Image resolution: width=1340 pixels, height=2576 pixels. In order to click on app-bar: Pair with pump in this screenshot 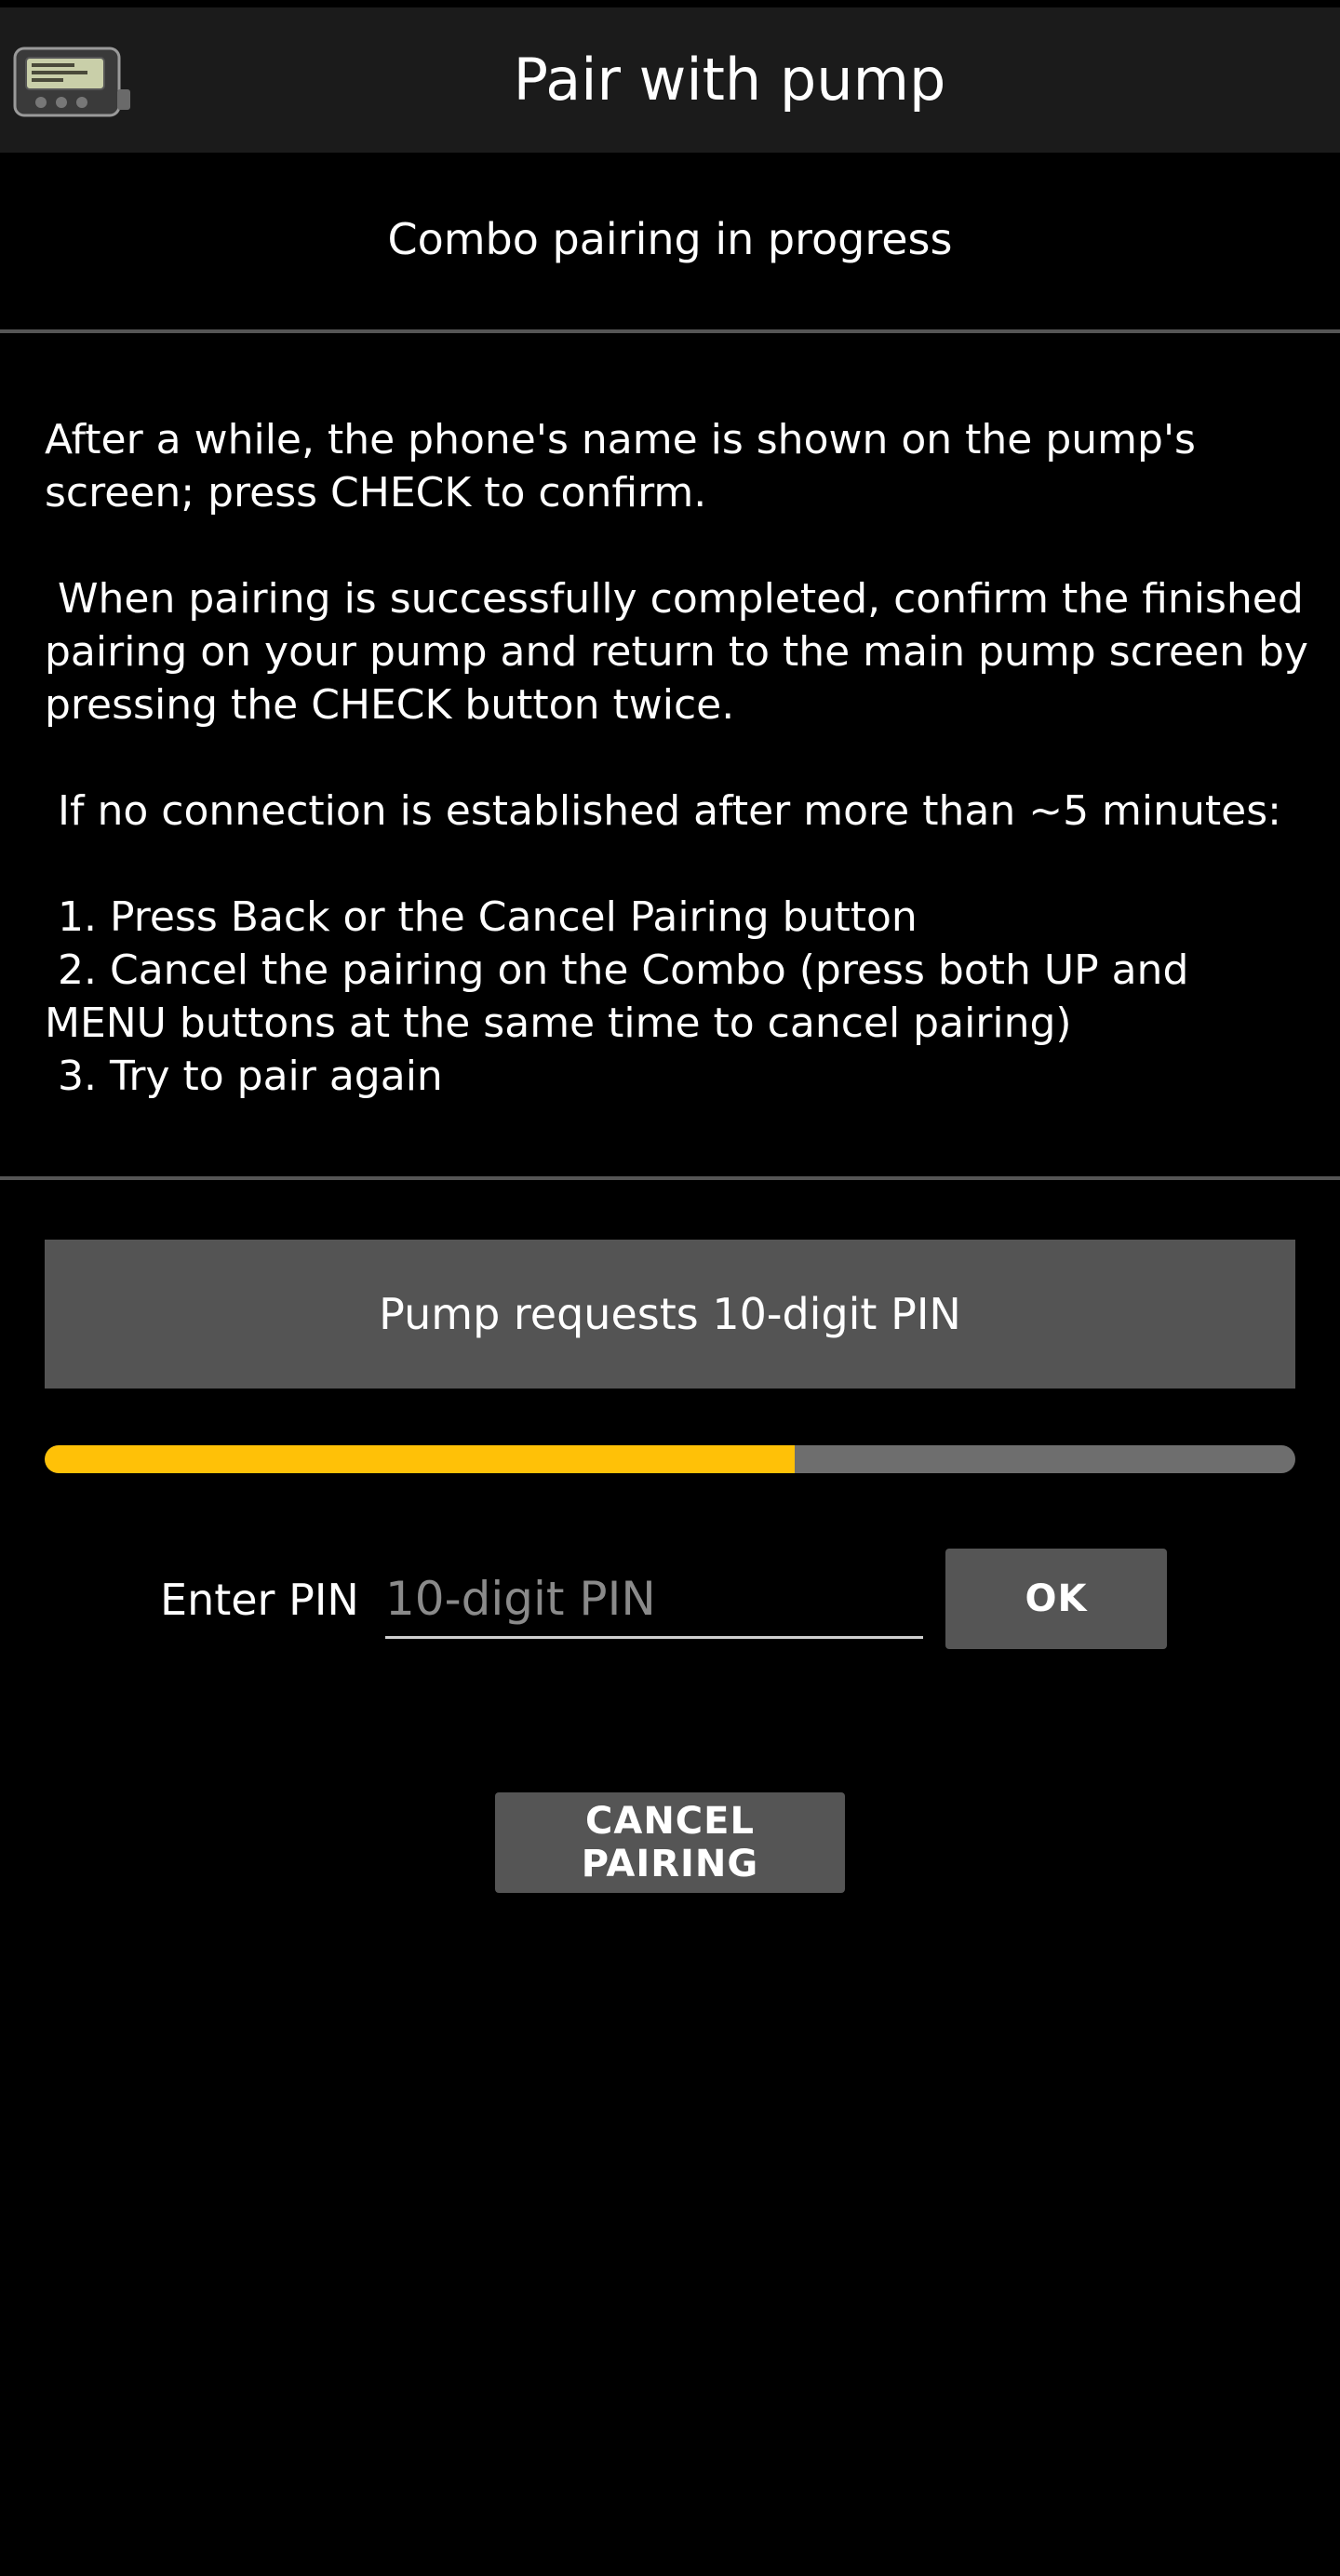, I will do `click(670, 80)`.